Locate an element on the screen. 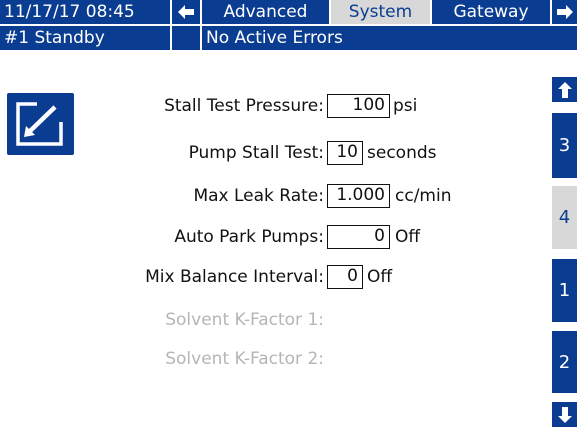 Image resolution: width=577 pixels, height=434 pixels. pump-stall-test-label: Pump Stall Test: is located at coordinates (256, 153).